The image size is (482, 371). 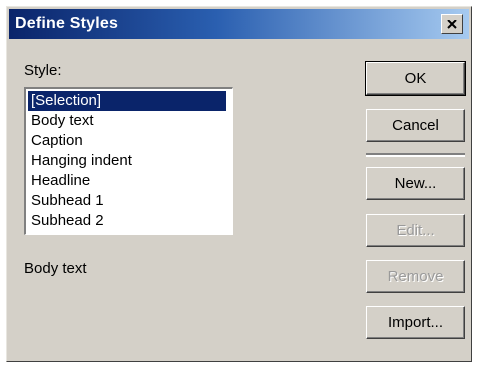 I want to click on window-title: Define Styles, so click(x=67, y=23).